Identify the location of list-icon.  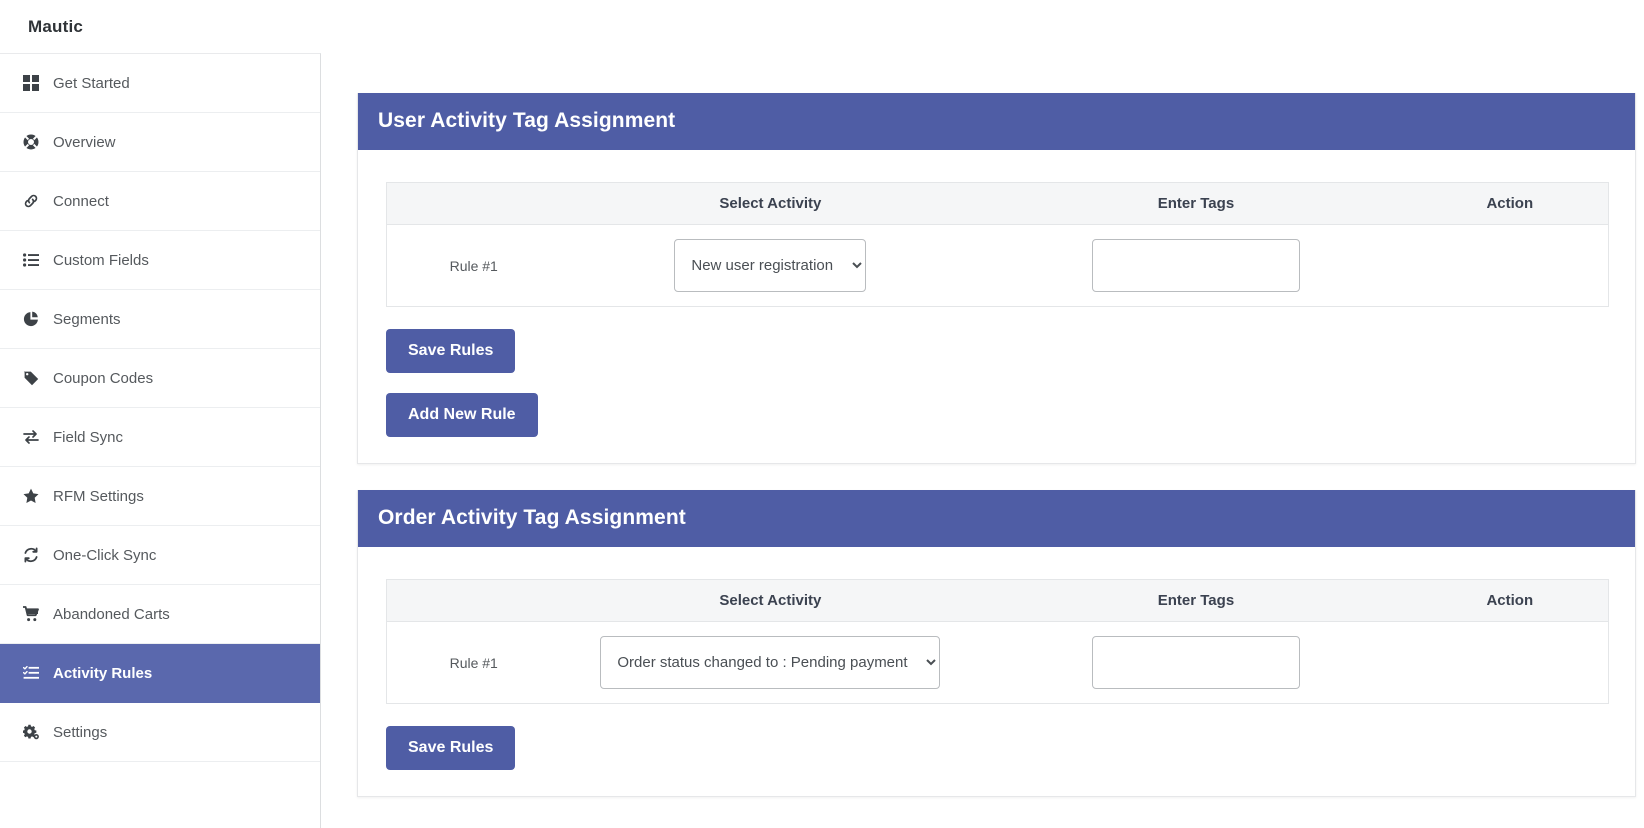
(36, 260).